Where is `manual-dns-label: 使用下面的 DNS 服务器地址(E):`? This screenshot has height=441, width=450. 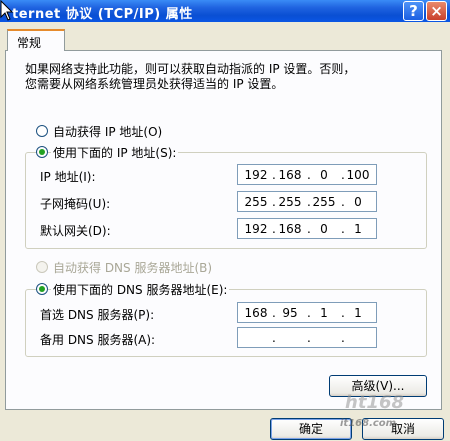 manual-dns-label: 使用下面的 DNS 服务器地址(E): is located at coordinates (140, 289).